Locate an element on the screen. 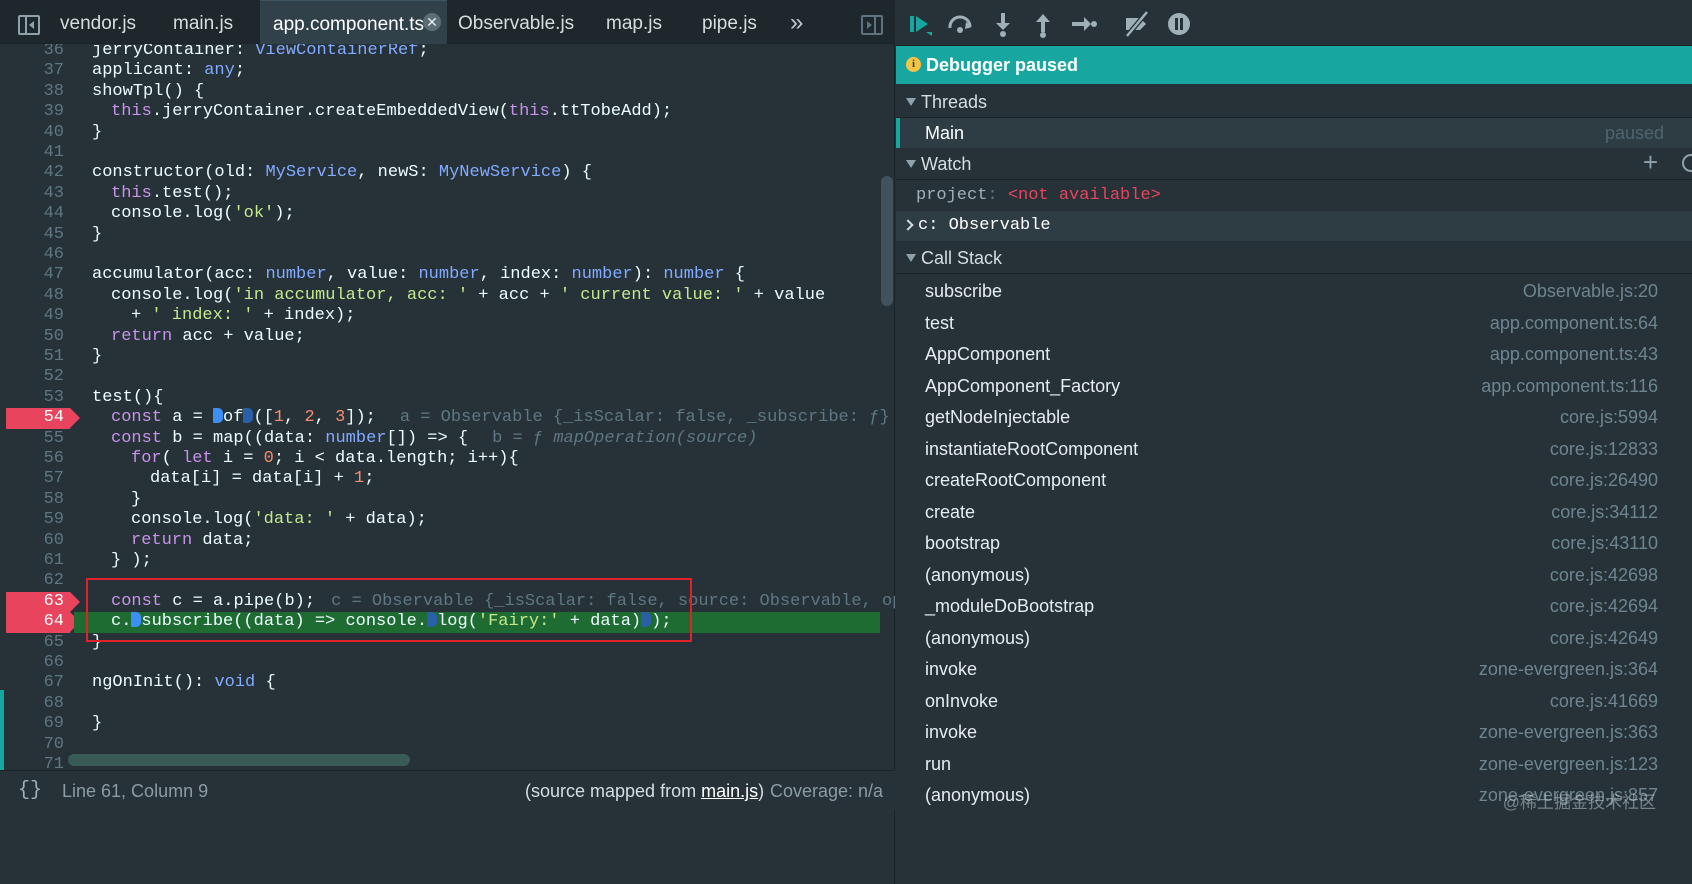 The image size is (1692, 884). breakpoint-line-number: 63 is located at coordinates (43, 602).